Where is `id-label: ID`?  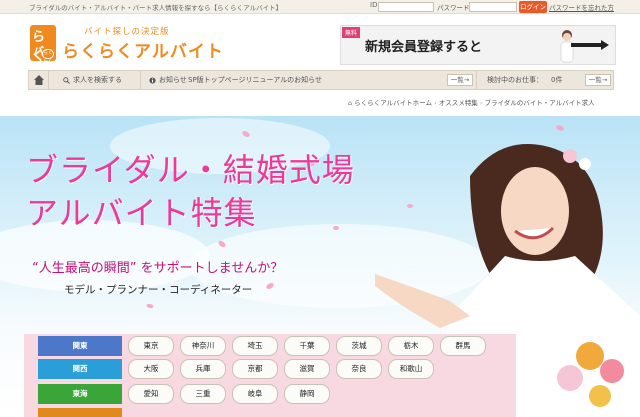
id-label: ID is located at coordinates (374, 5).